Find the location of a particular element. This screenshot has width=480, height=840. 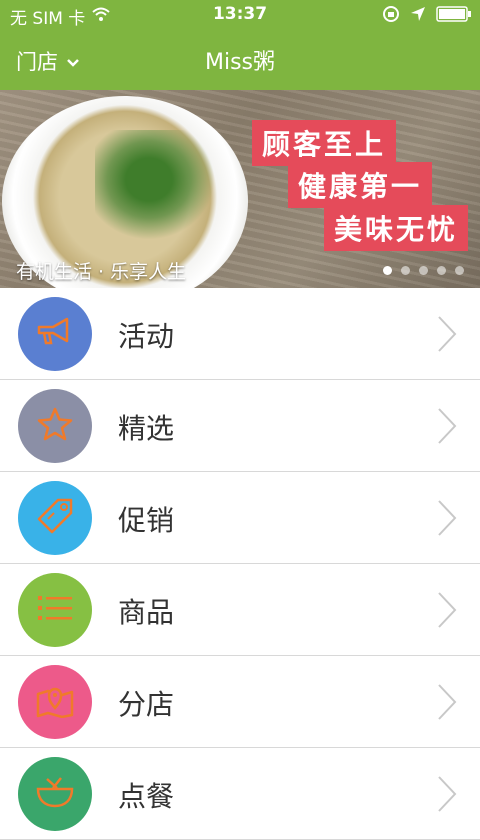

cilantro-garnish-image is located at coordinates (155, 185).